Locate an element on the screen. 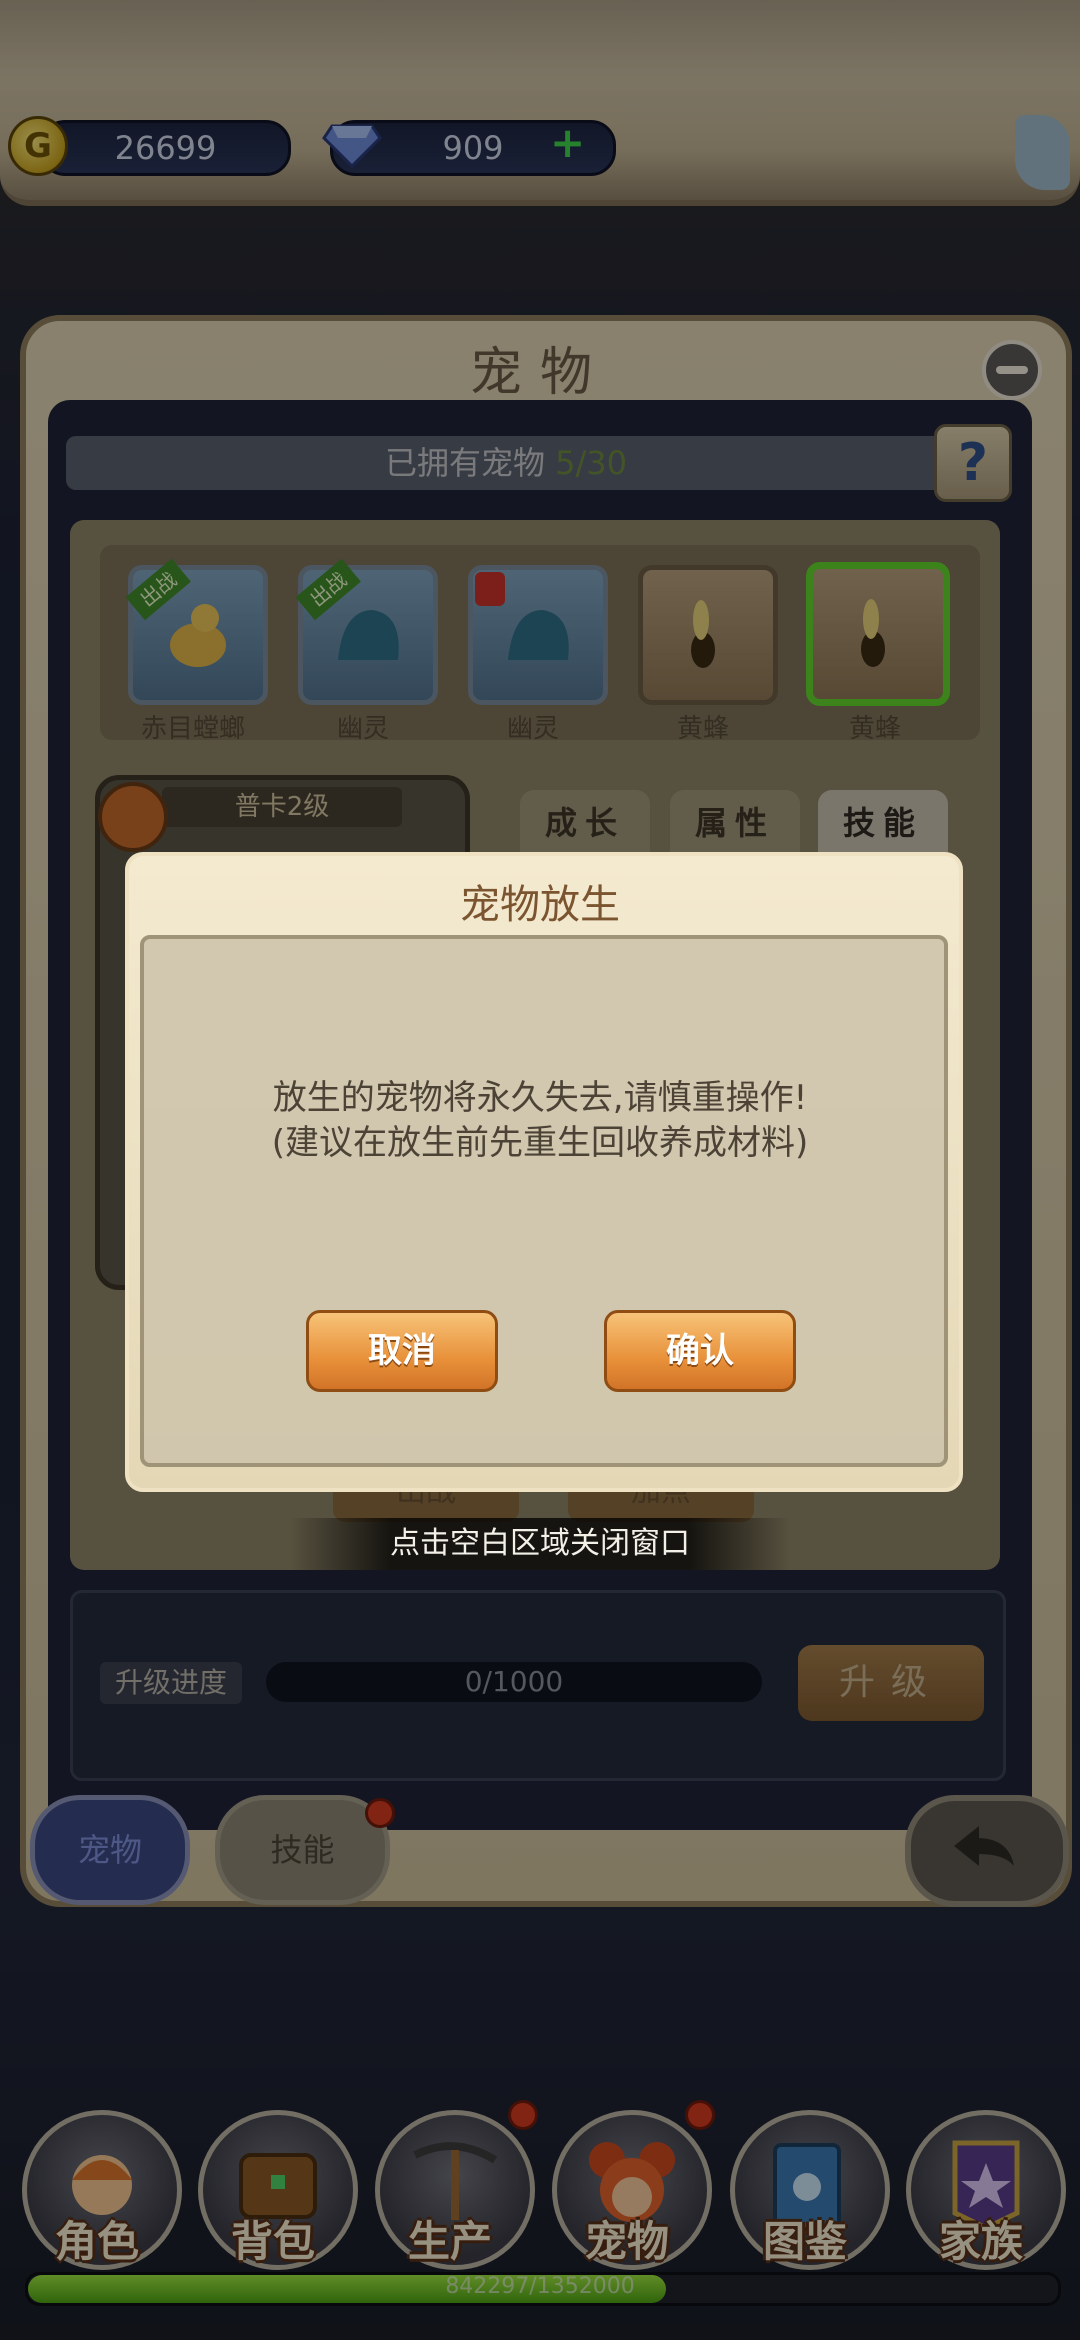 The width and height of the screenshot is (1080, 2340). dialog-message-line1: 放生的宠物将永久失去,请慎重操作! is located at coordinates (540, 1098).